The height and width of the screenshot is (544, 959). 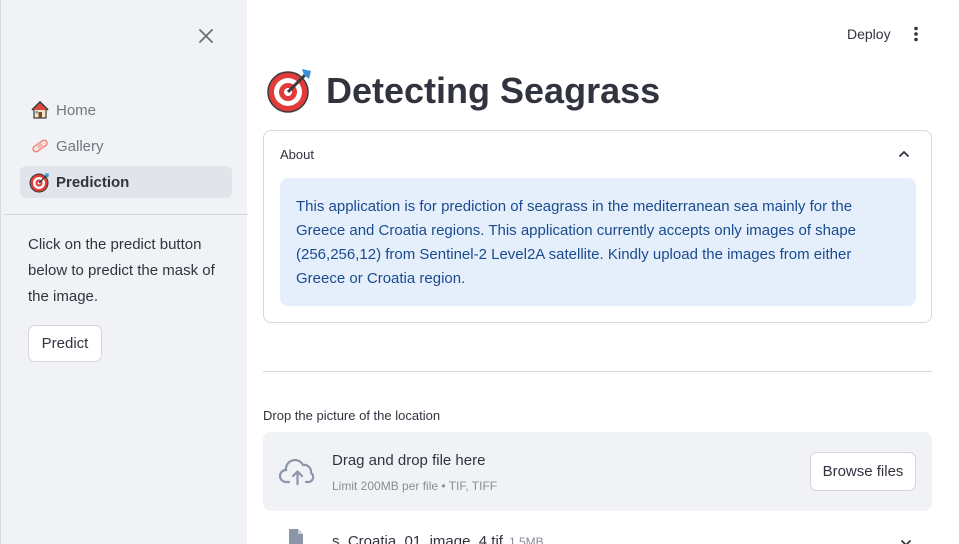 What do you see at coordinates (76, 110) in the screenshot?
I see `sidebar-item-label: Home` at bounding box center [76, 110].